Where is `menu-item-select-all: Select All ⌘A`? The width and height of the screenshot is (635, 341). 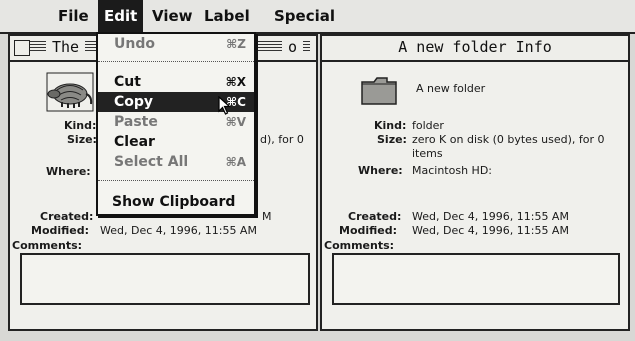 menu-item-select-all: Select All ⌘A is located at coordinates (176, 162).